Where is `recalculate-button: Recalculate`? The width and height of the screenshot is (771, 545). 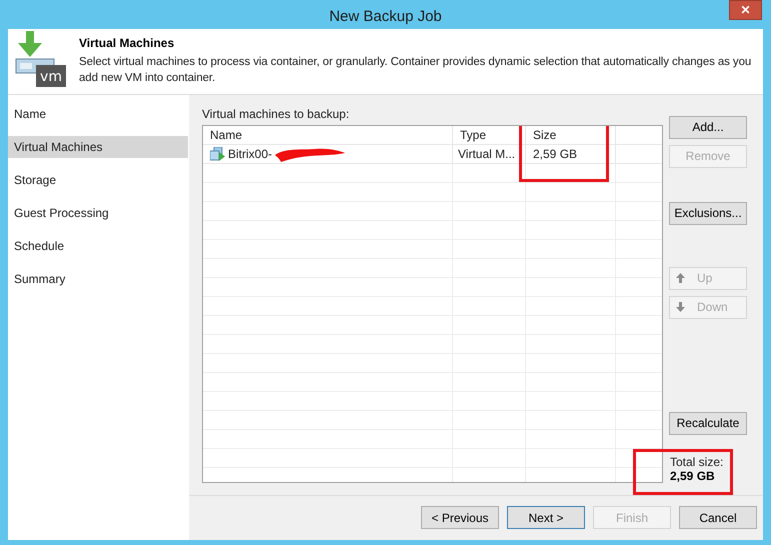
recalculate-button: Recalculate is located at coordinates (708, 423).